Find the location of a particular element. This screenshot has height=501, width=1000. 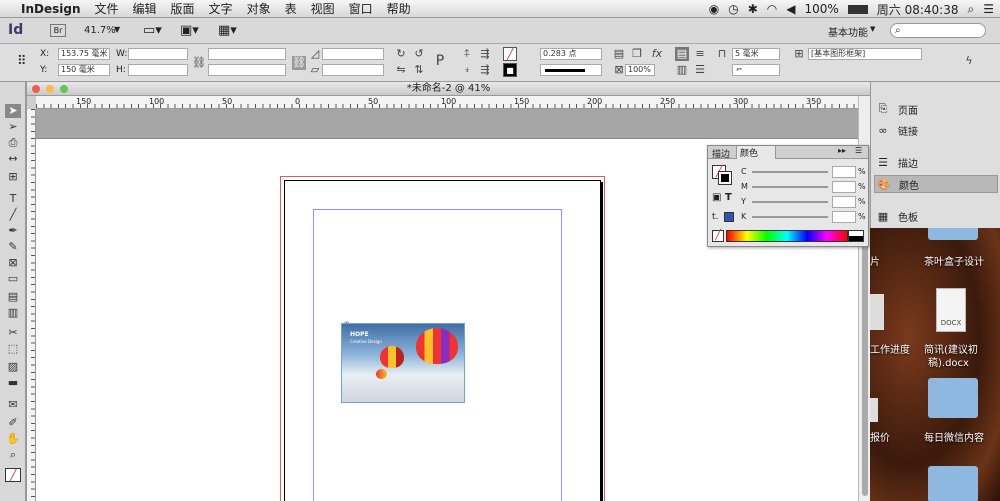

screen-mode-button: ▣▾ is located at coordinates (189, 30).